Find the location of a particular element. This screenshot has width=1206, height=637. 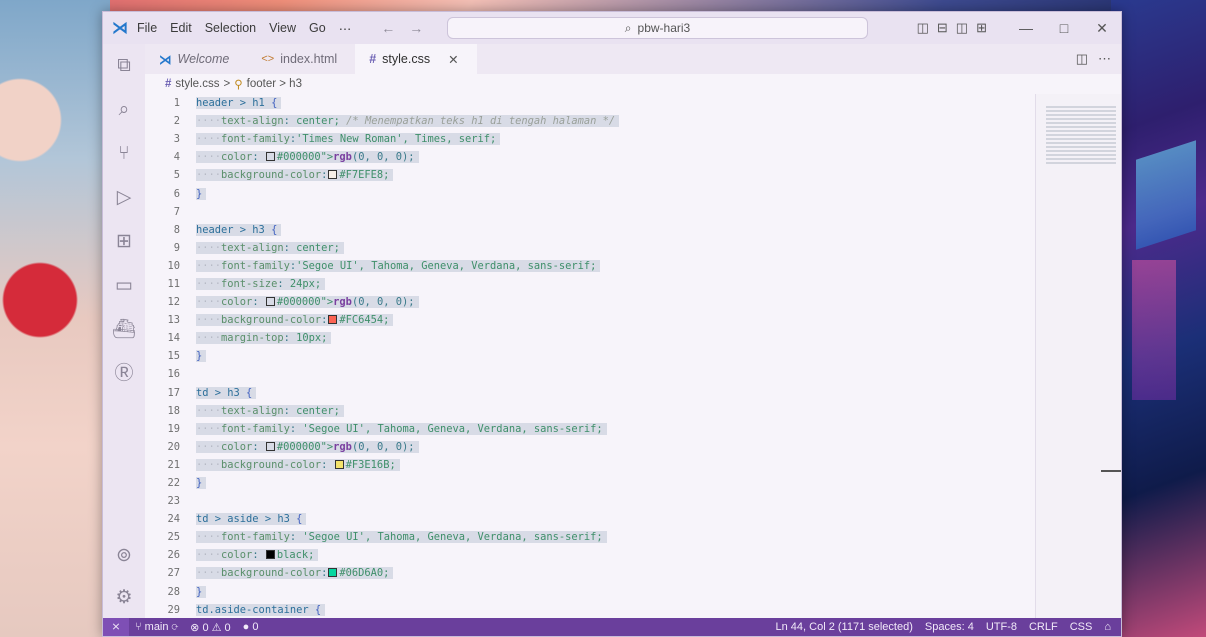

code-line: 24 td > aside > h3 { is located at coordinates (633, 519).